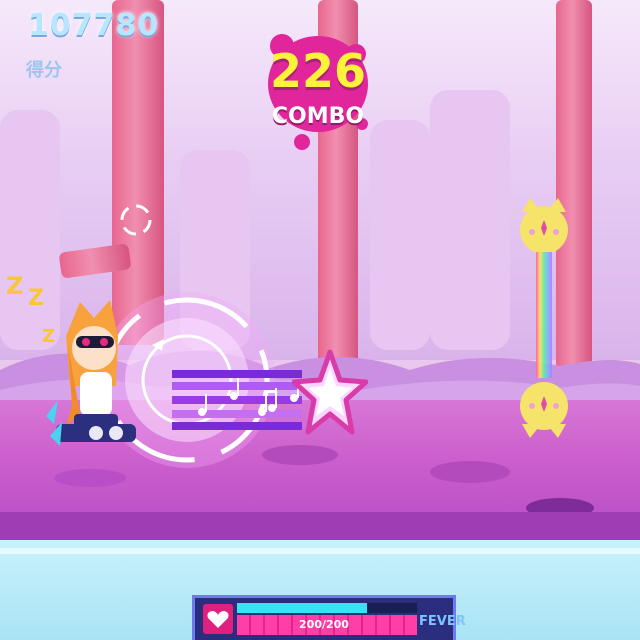 Image resolution: width=640 pixels, height=640 pixels. What do you see at coordinates (44, 70) in the screenshot?
I see `score-label: 得分` at bounding box center [44, 70].